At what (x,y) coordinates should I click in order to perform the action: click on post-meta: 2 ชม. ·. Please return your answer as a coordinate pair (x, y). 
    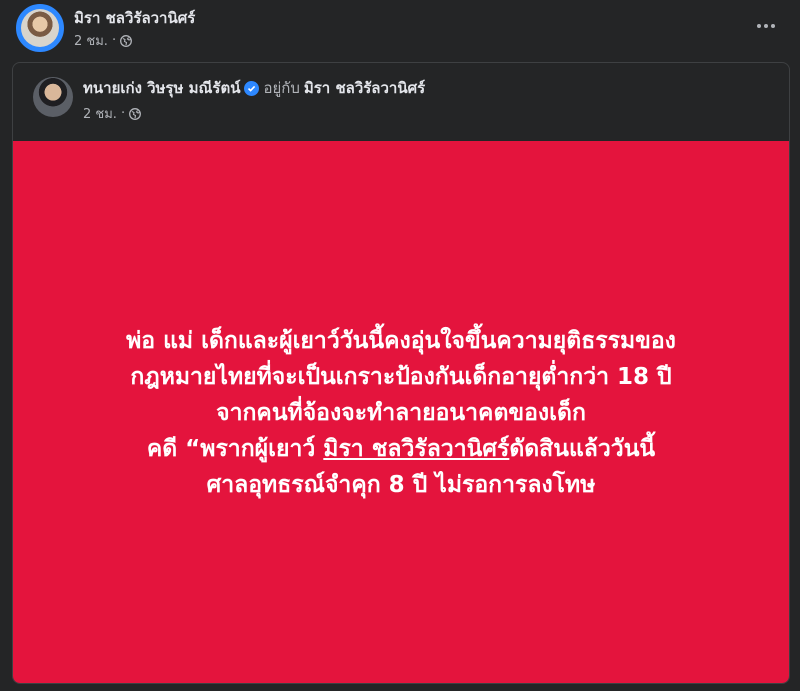
    Looking at the image, I should click on (103, 40).